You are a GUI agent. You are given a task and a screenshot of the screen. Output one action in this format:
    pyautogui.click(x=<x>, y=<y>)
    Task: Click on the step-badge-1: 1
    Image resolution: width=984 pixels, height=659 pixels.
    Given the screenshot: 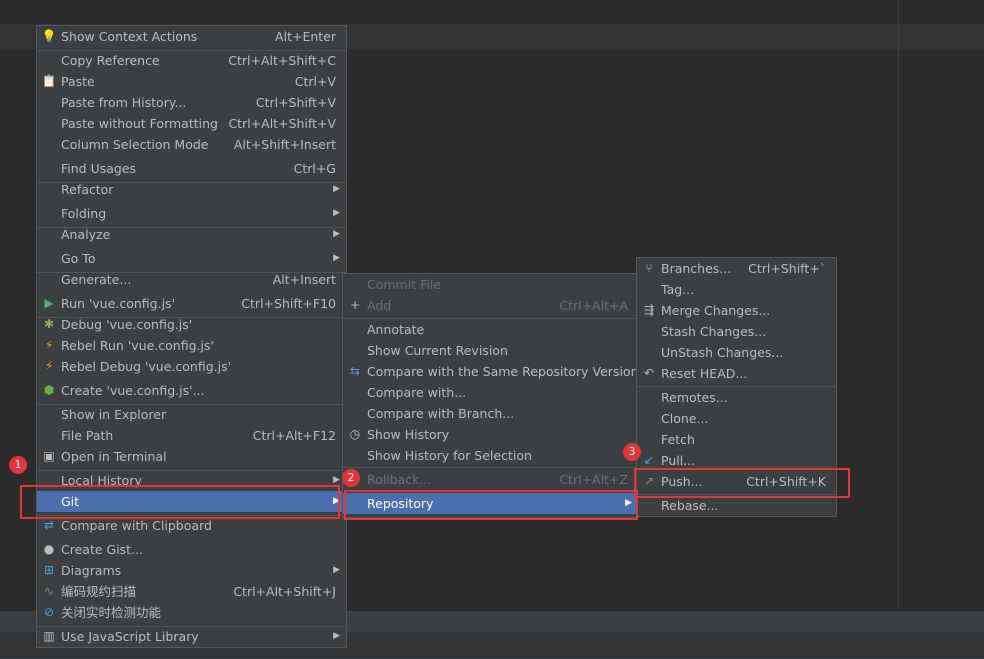 What is the action you would take?
    pyautogui.click(x=18, y=465)
    